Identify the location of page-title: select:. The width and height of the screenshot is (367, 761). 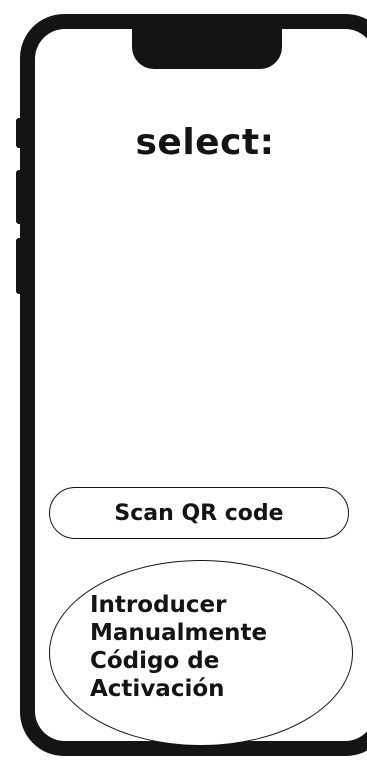
(205, 142).